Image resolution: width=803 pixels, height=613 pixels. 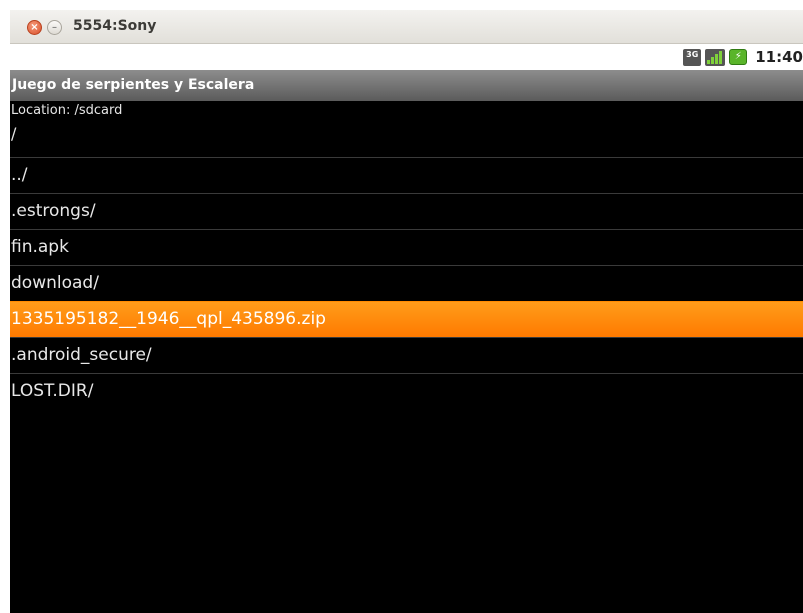 I want to click on location-label: Location: /sdcard, so click(x=67, y=110).